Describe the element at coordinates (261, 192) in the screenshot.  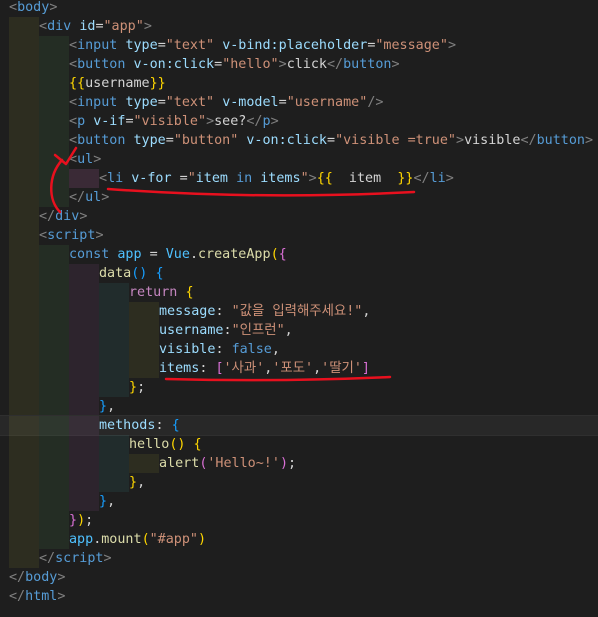
I see `annotation-underline-li` at that location.